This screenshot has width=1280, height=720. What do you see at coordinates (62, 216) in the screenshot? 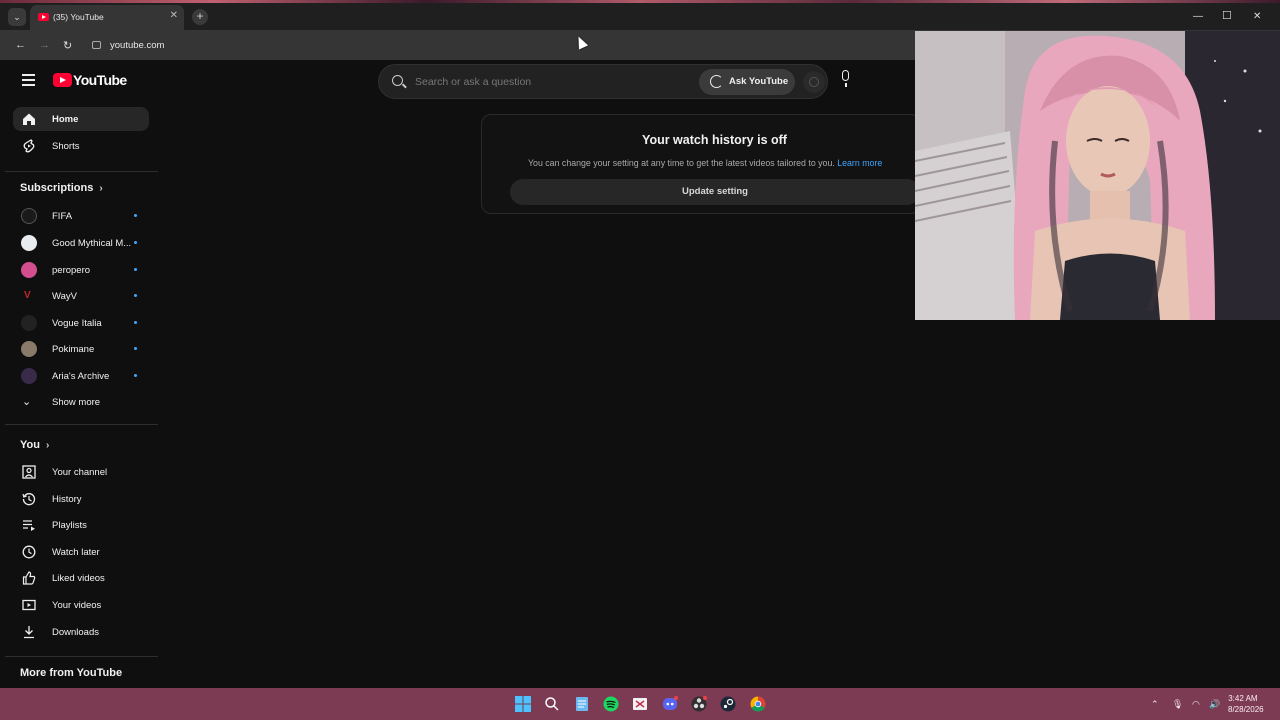
I see `sidebar-item-label: FIFA` at bounding box center [62, 216].